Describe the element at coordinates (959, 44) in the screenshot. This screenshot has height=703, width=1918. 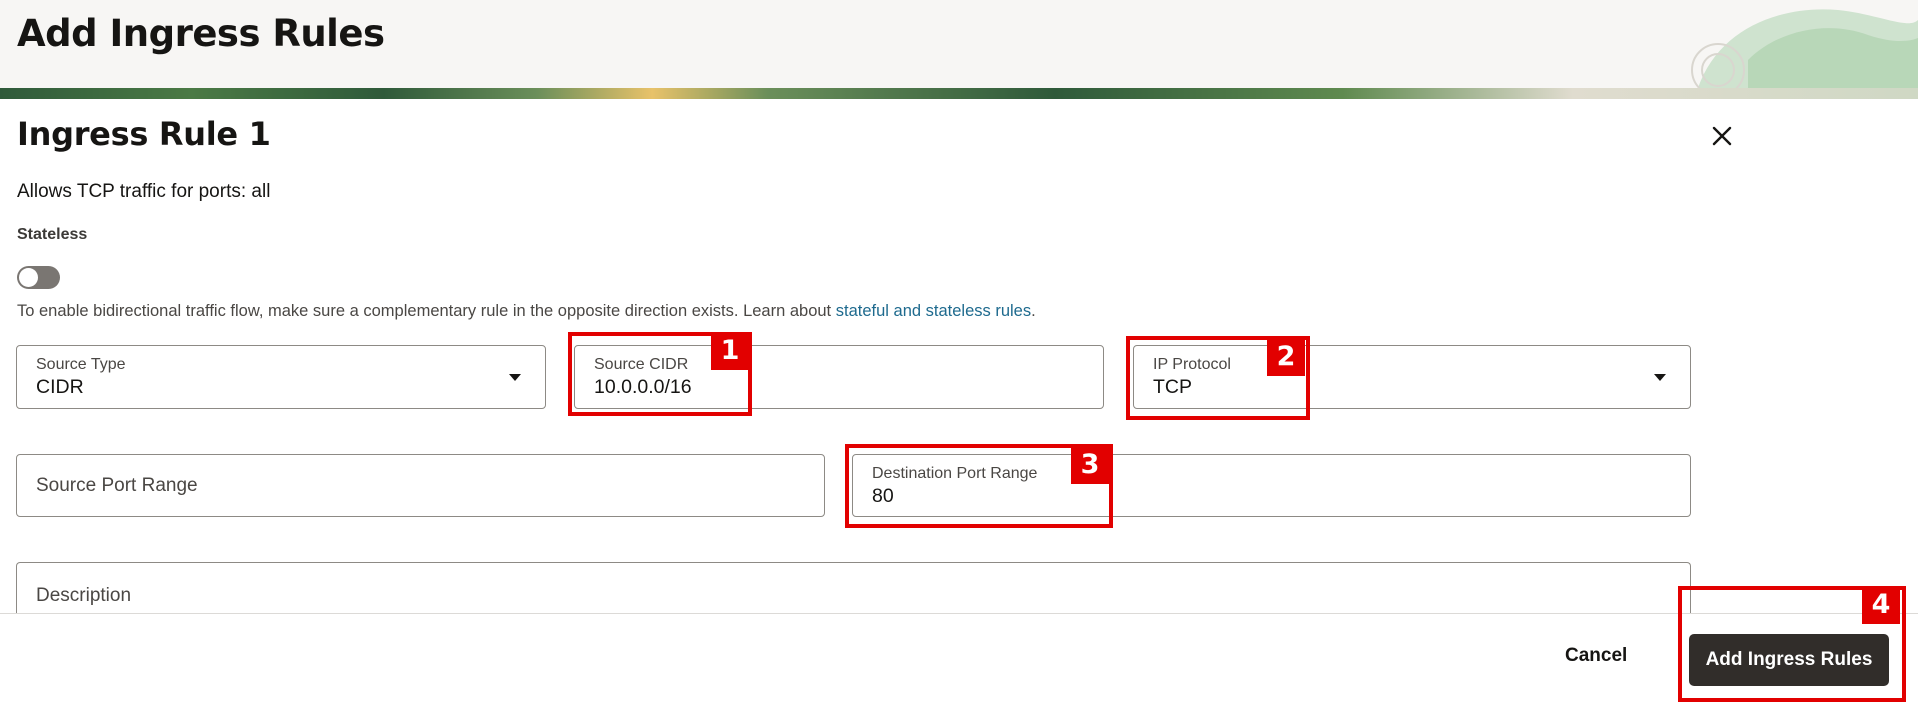
I see `page-header: Add Ingress Rules` at that location.